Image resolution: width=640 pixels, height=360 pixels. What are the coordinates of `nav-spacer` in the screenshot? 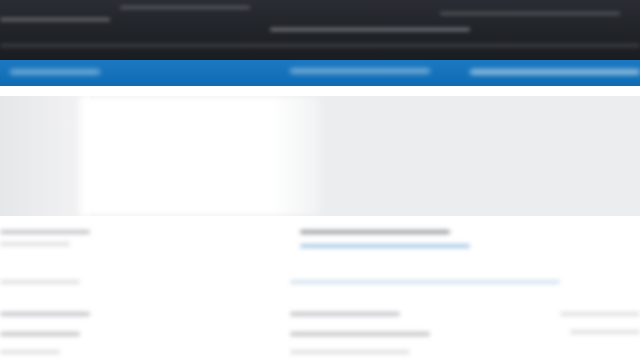 It's located at (320, 91).